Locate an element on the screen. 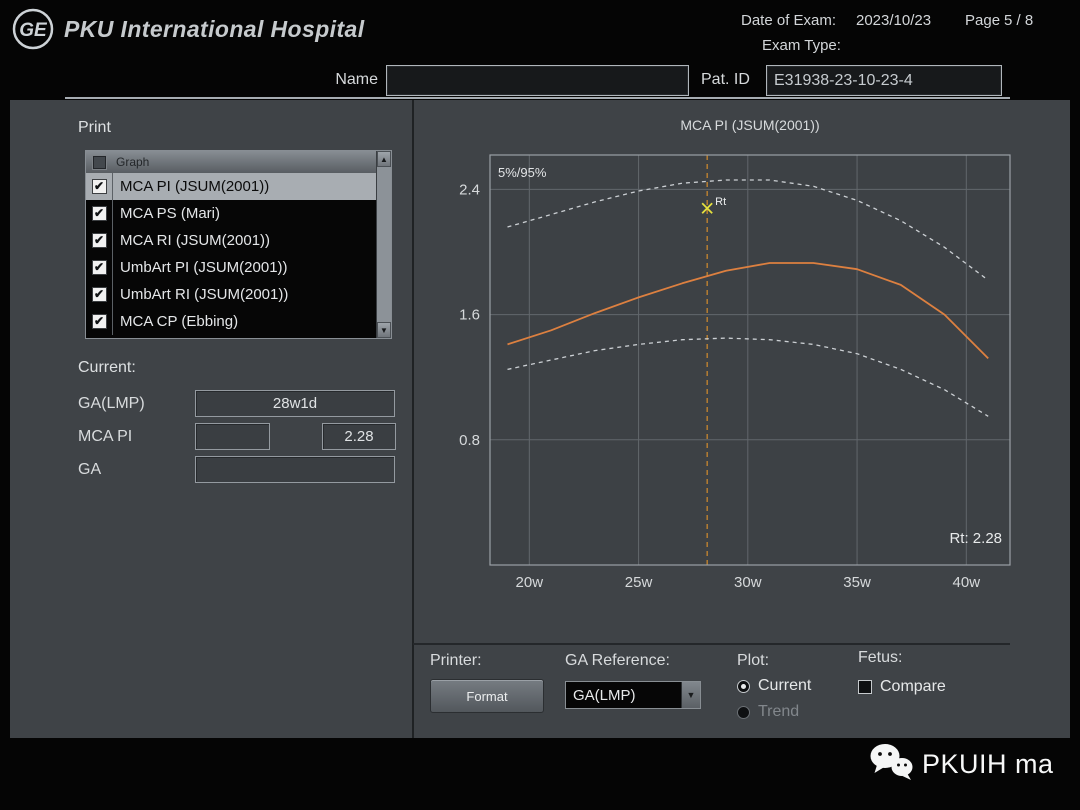  hospital-title: PKU International Hospital is located at coordinates (214, 29).